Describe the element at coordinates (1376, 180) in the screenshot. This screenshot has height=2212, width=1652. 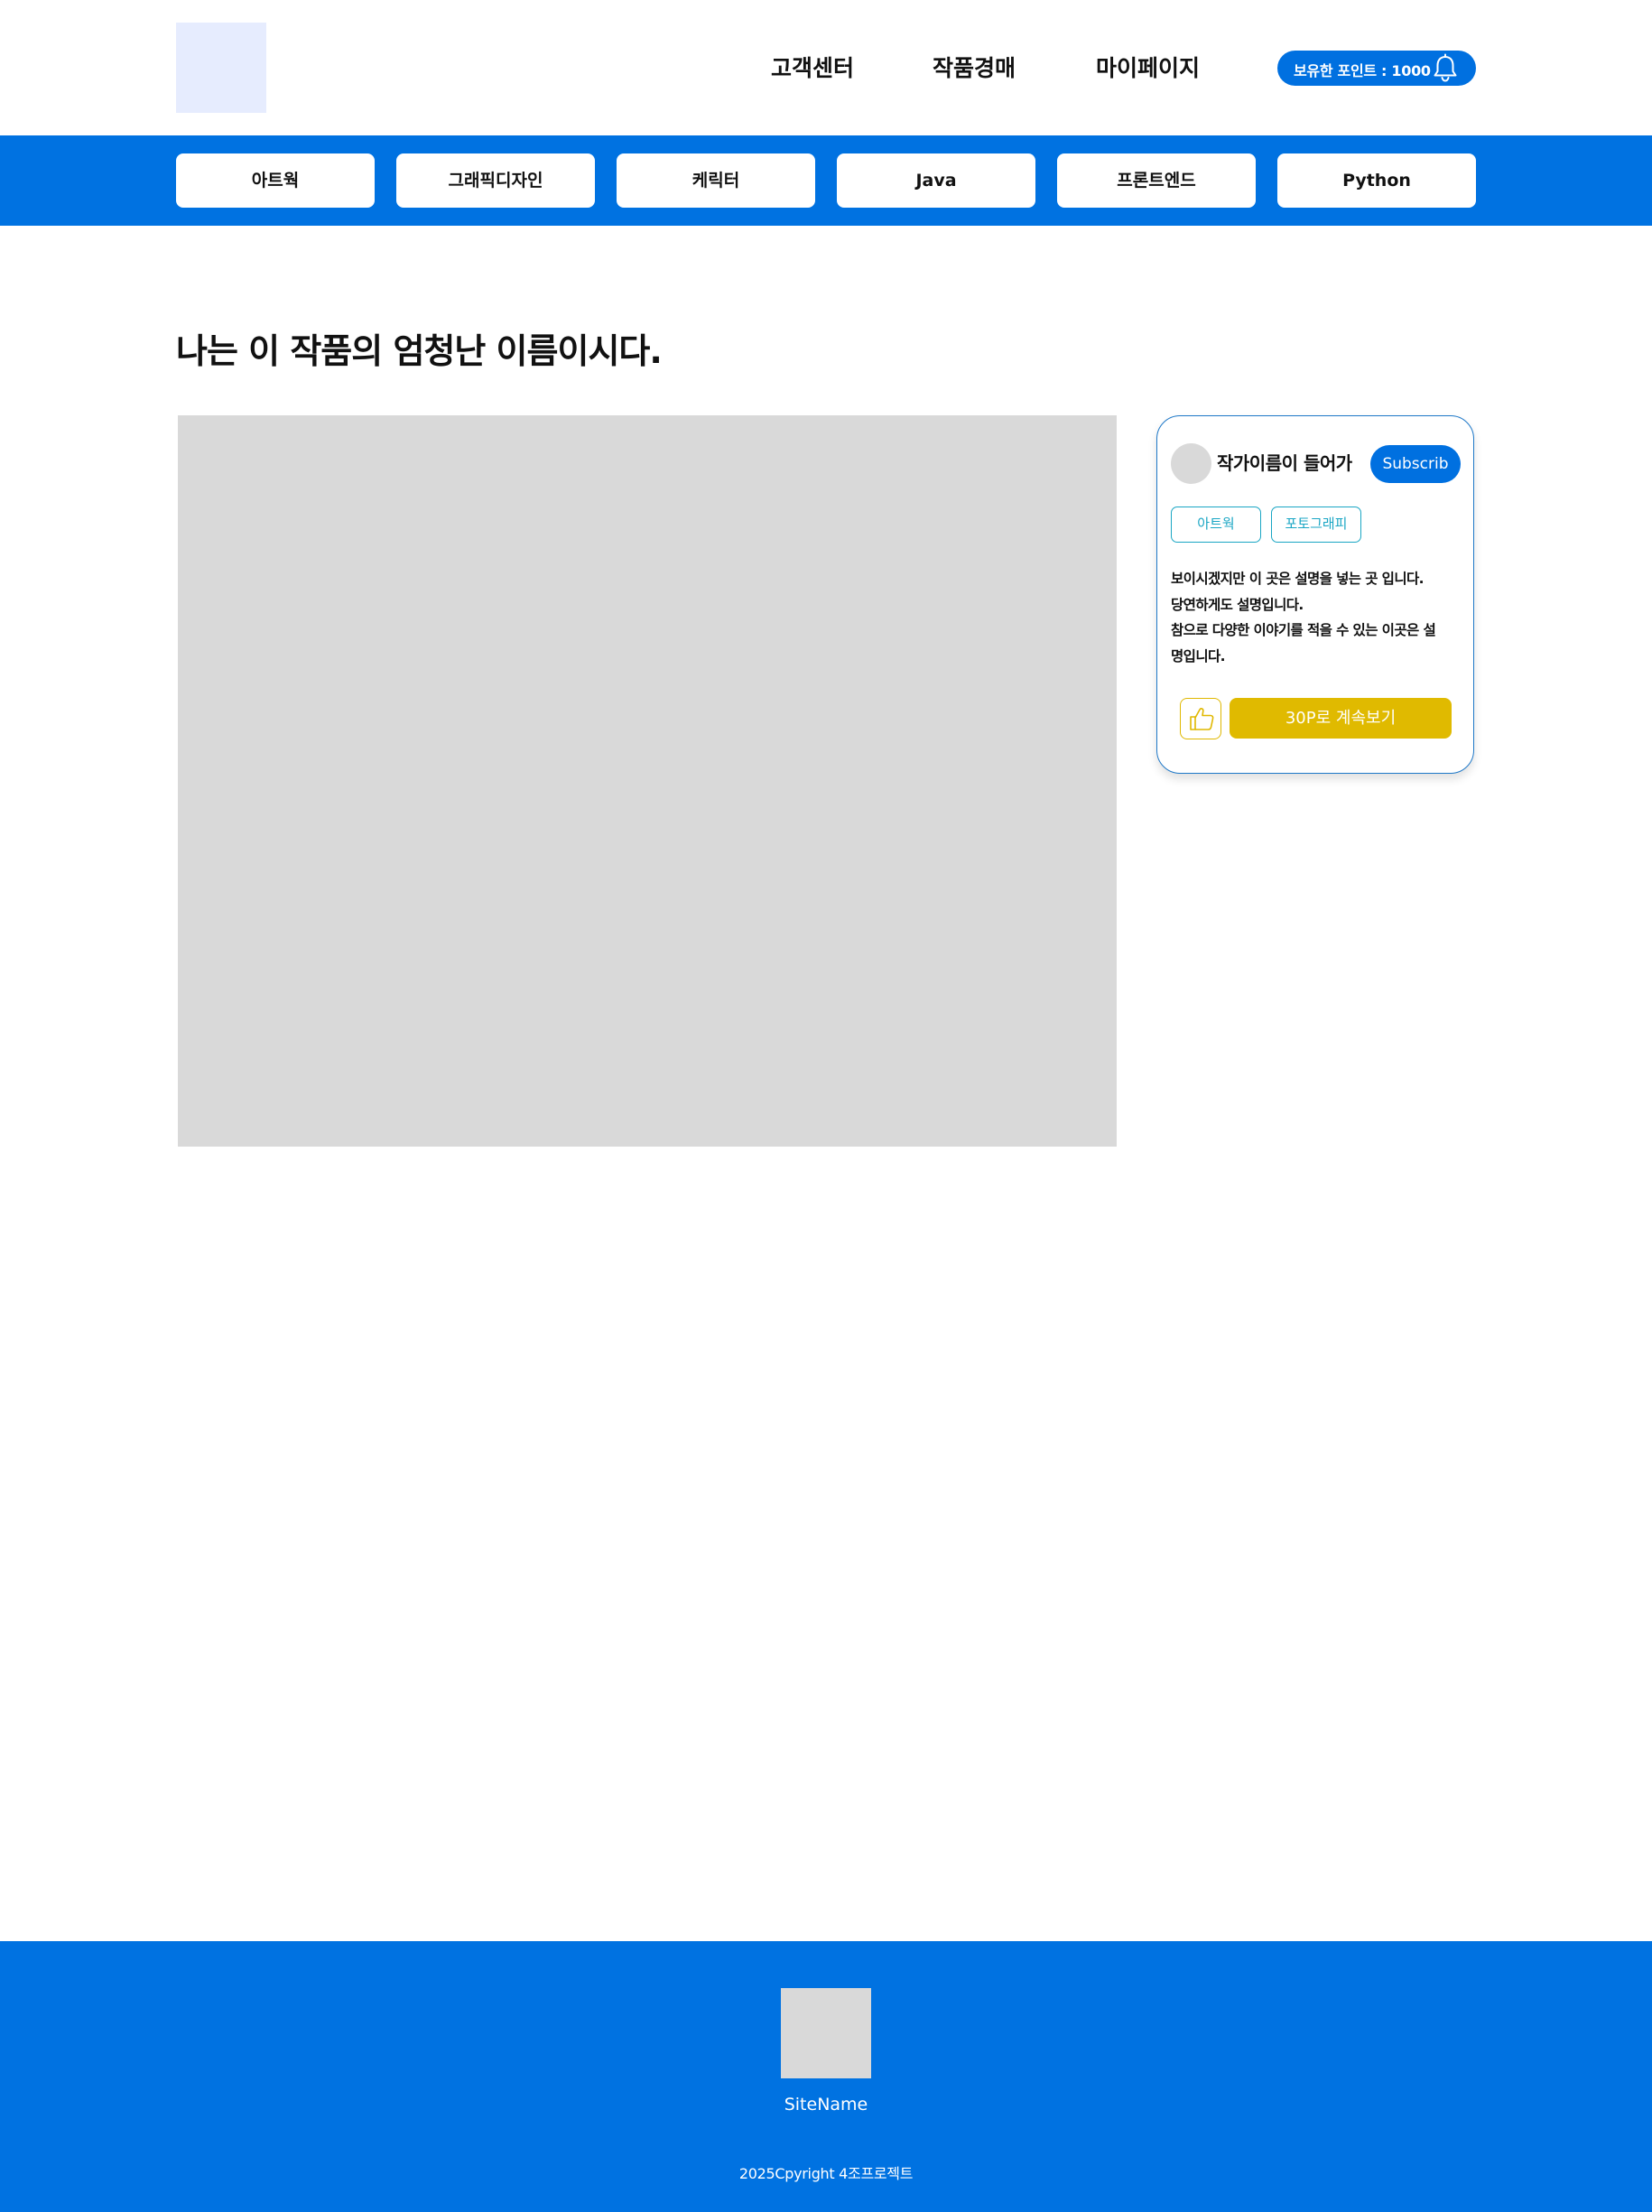
I see `category-python-button: Python` at that location.